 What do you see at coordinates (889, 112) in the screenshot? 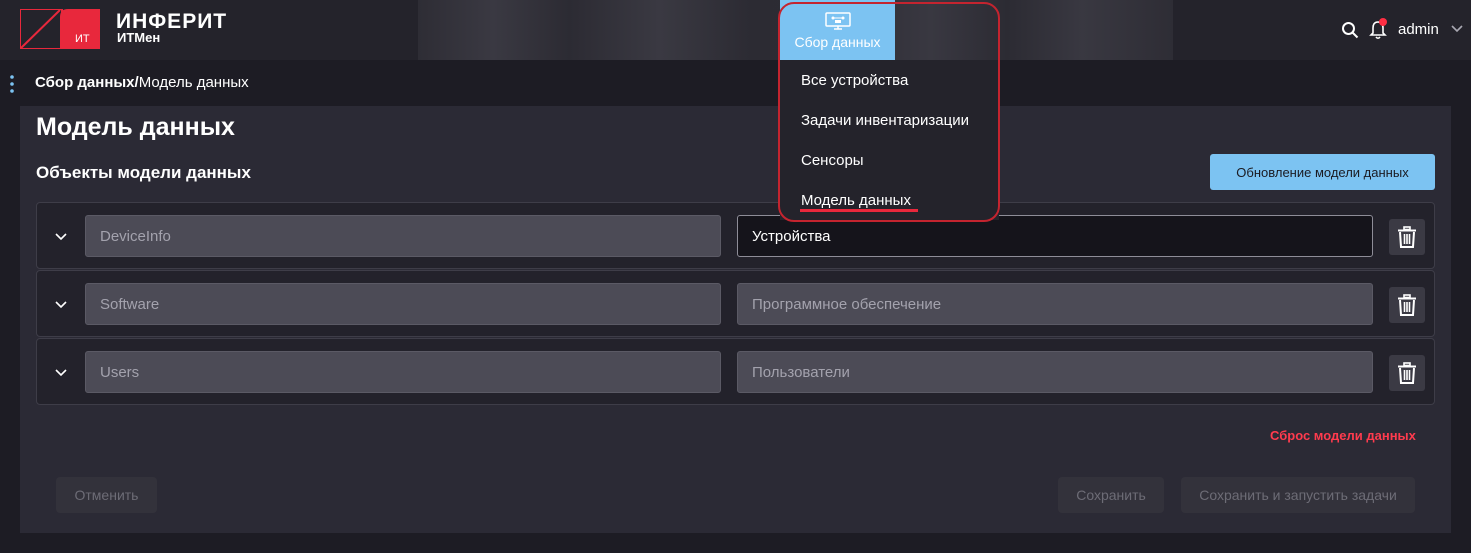
I see `highlight-annotation` at bounding box center [889, 112].